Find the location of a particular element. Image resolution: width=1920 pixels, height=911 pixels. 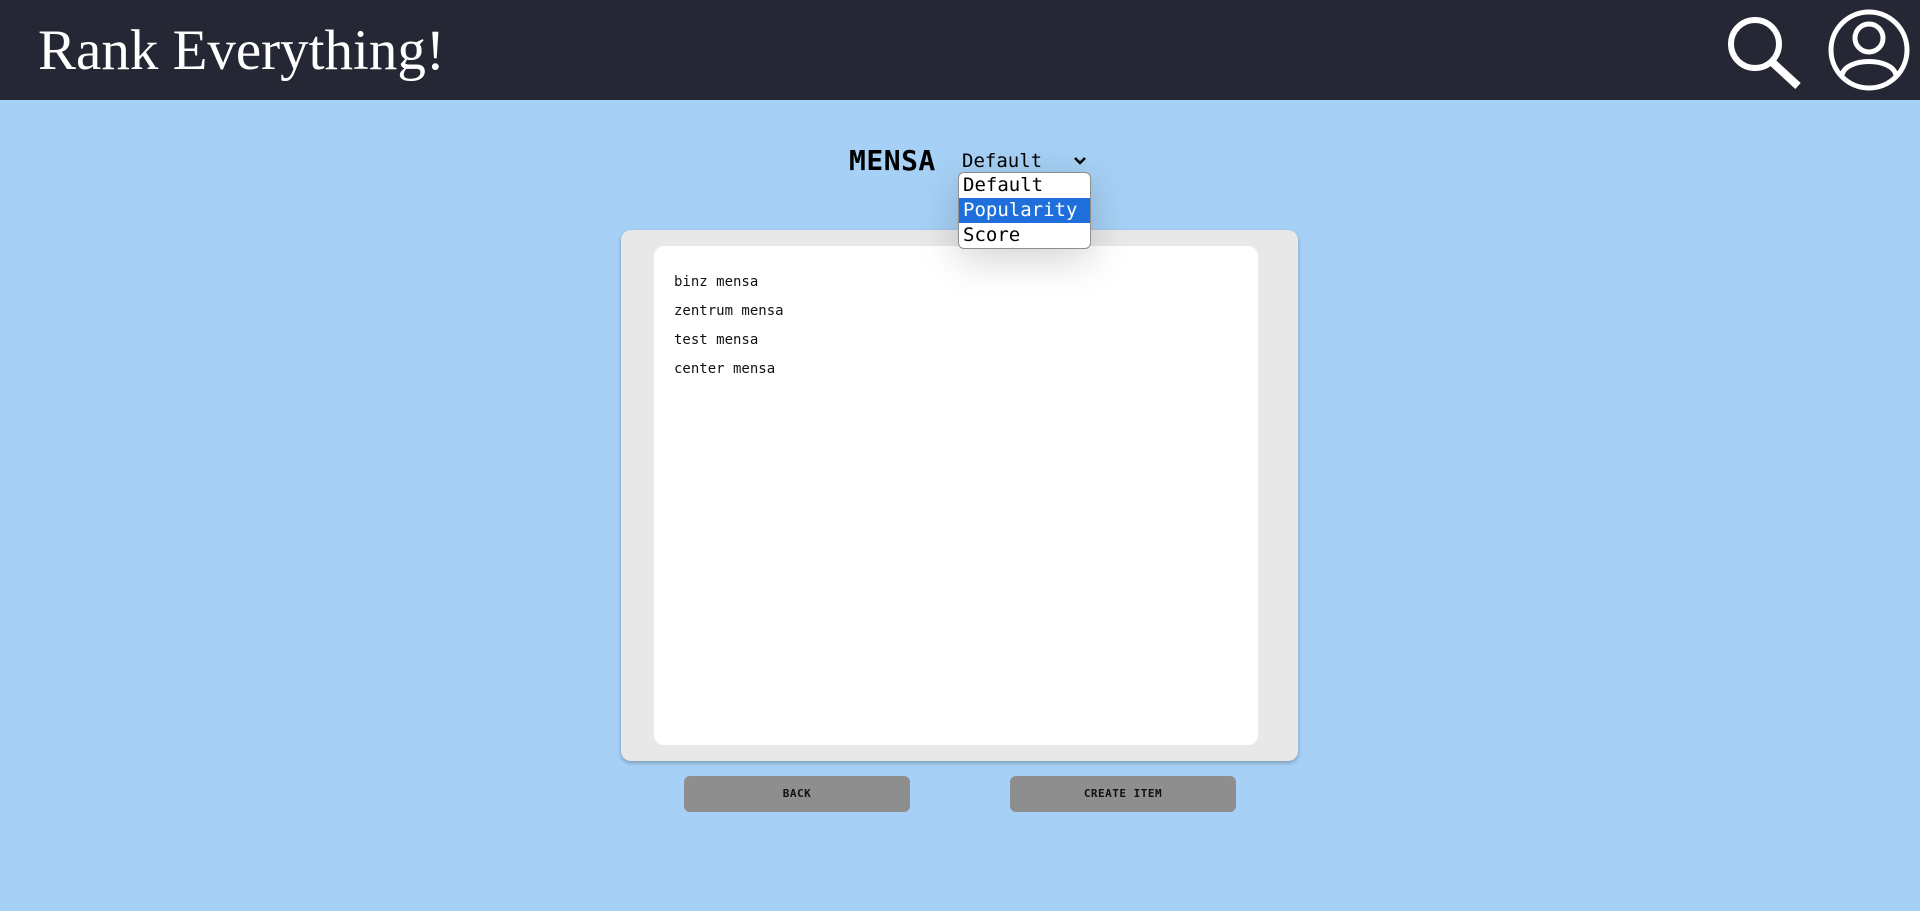

sort-select: Default is located at coordinates (1024, 161).